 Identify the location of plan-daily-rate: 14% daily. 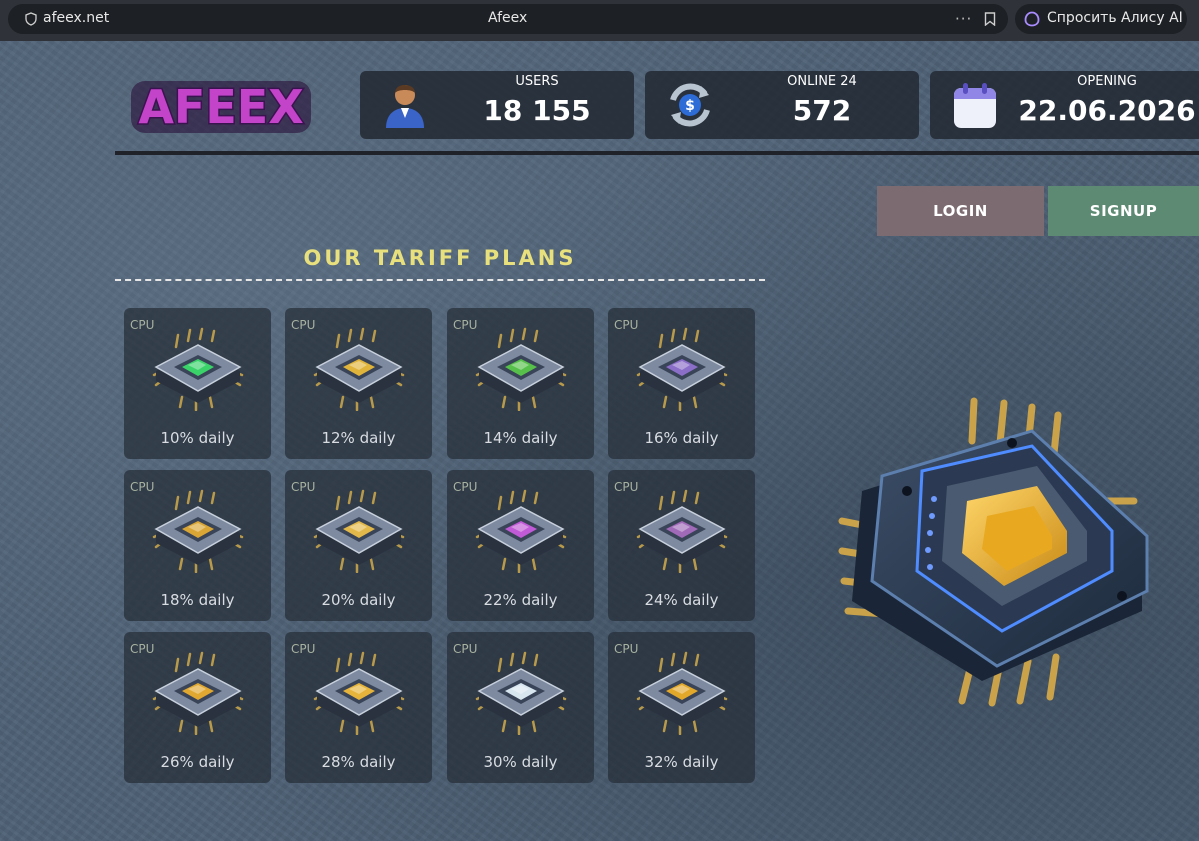
(520, 438).